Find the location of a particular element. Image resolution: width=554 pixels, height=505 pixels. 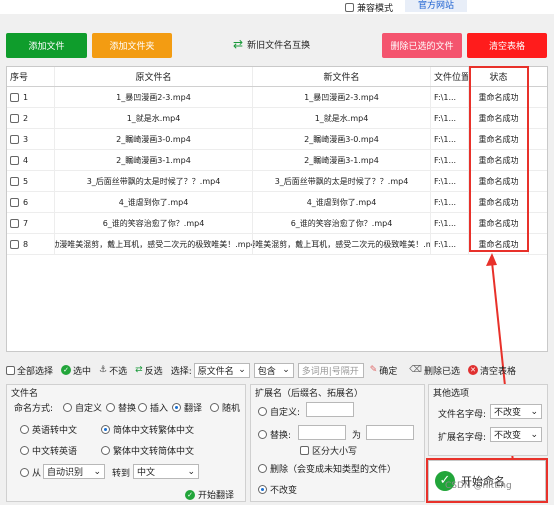

row-new-cell: 1_暴凹漫画2-3.mp4 is located at coordinates (342, 97).